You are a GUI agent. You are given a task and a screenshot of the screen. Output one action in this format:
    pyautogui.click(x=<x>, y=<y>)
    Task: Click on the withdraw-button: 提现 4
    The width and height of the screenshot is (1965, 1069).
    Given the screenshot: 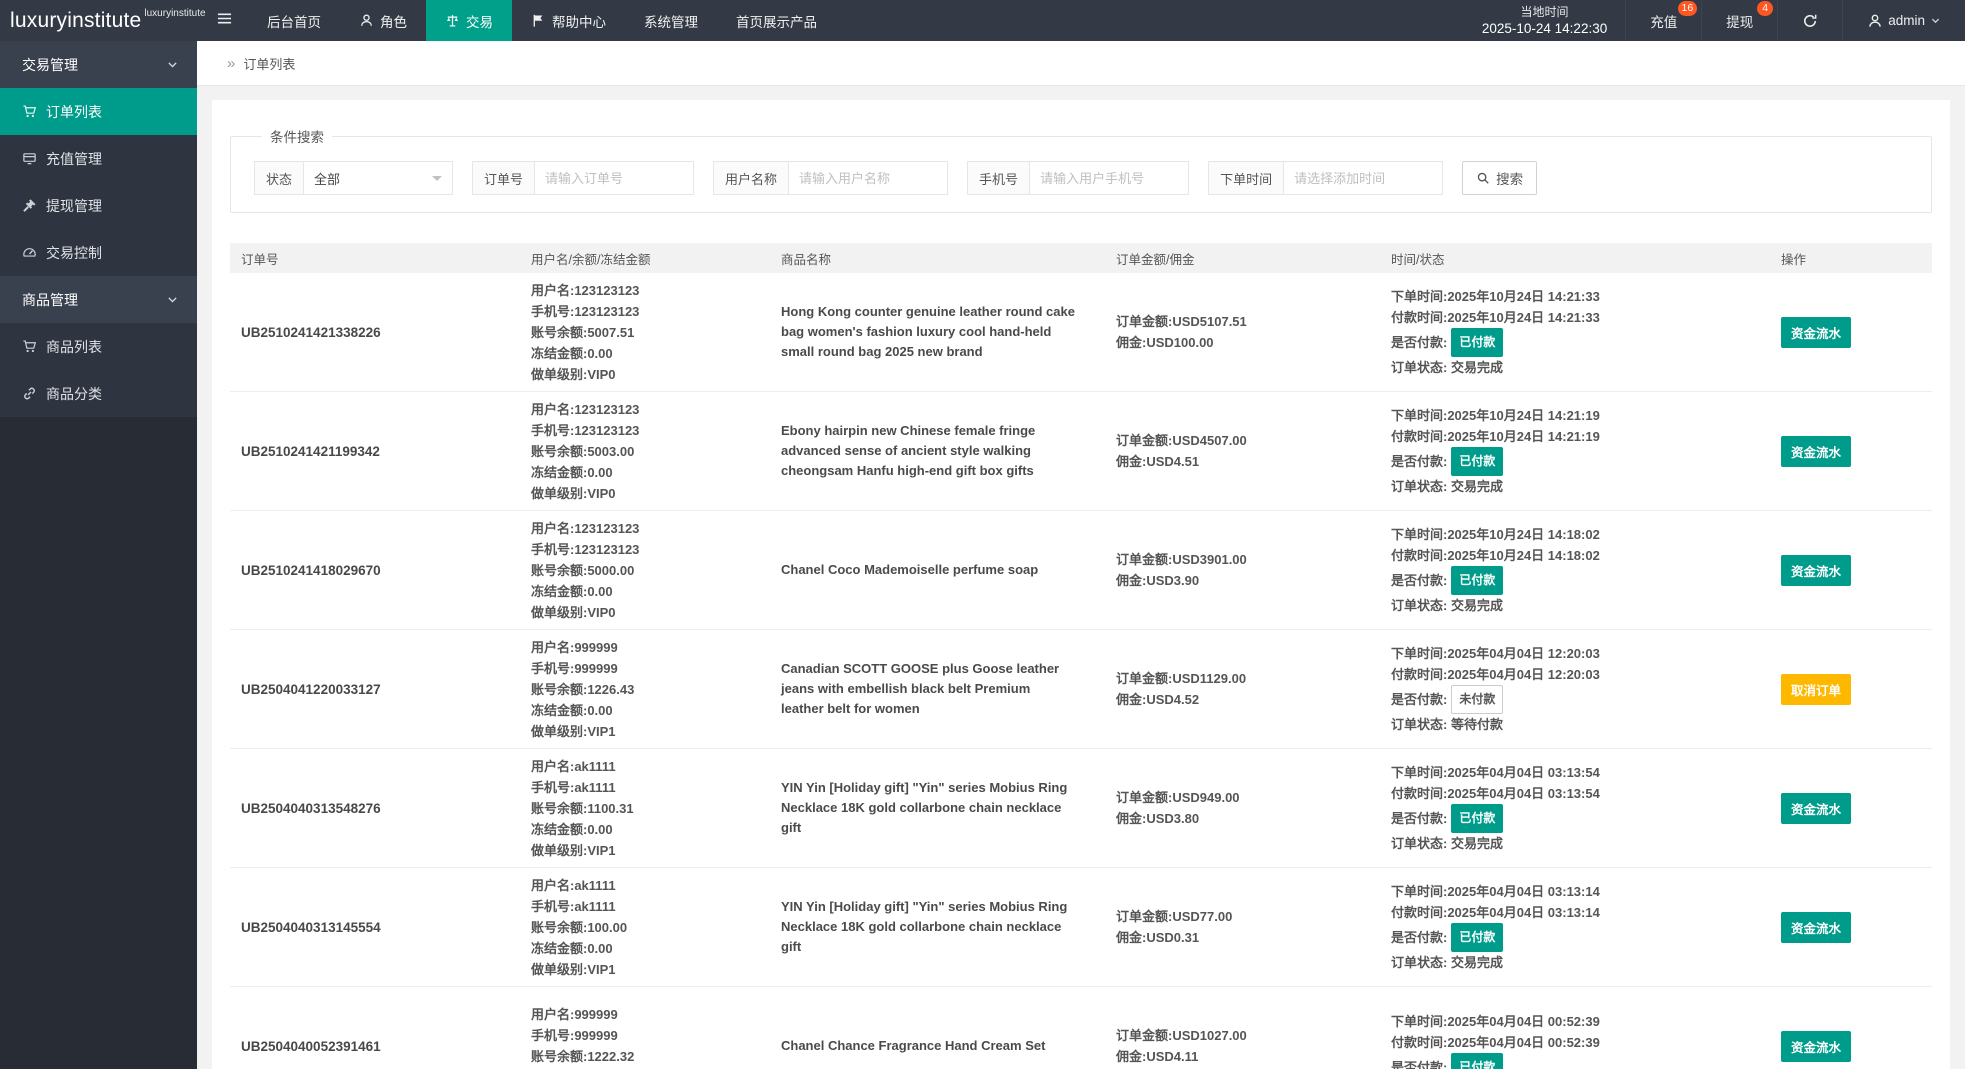 What is the action you would take?
    pyautogui.click(x=1739, y=20)
    